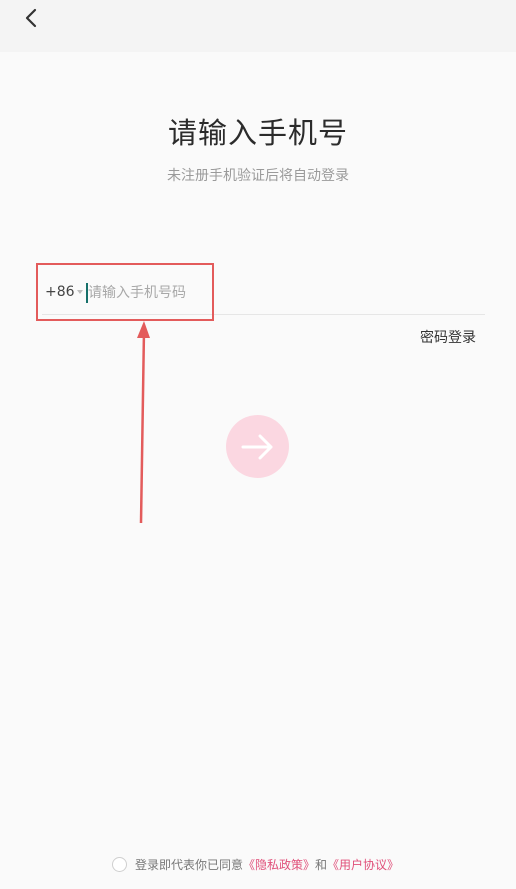 Image resolution: width=516 pixels, height=889 pixels. Describe the element at coordinates (125, 292) in the screenshot. I see `annotation-highlight-box` at that location.